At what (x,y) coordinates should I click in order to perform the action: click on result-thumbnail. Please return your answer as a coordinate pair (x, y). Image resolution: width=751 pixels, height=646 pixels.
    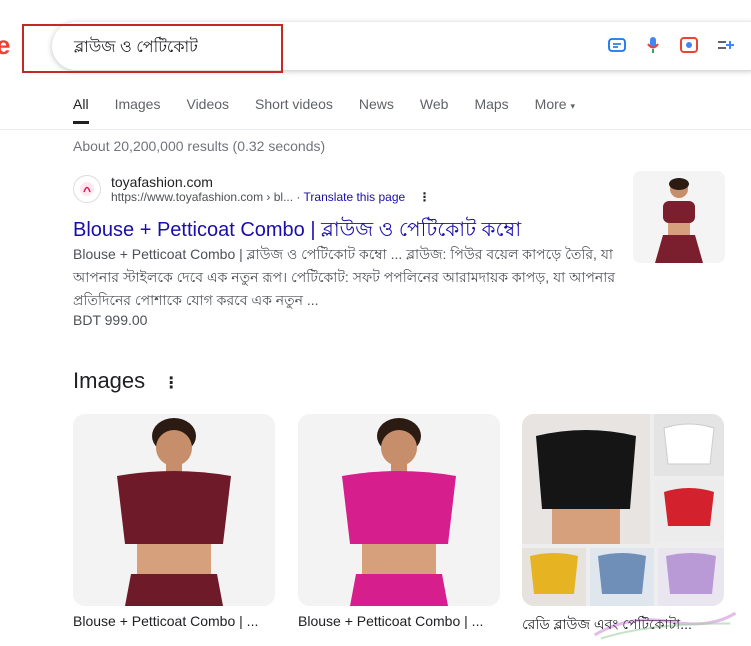
    Looking at the image, I should click on (679, 217).